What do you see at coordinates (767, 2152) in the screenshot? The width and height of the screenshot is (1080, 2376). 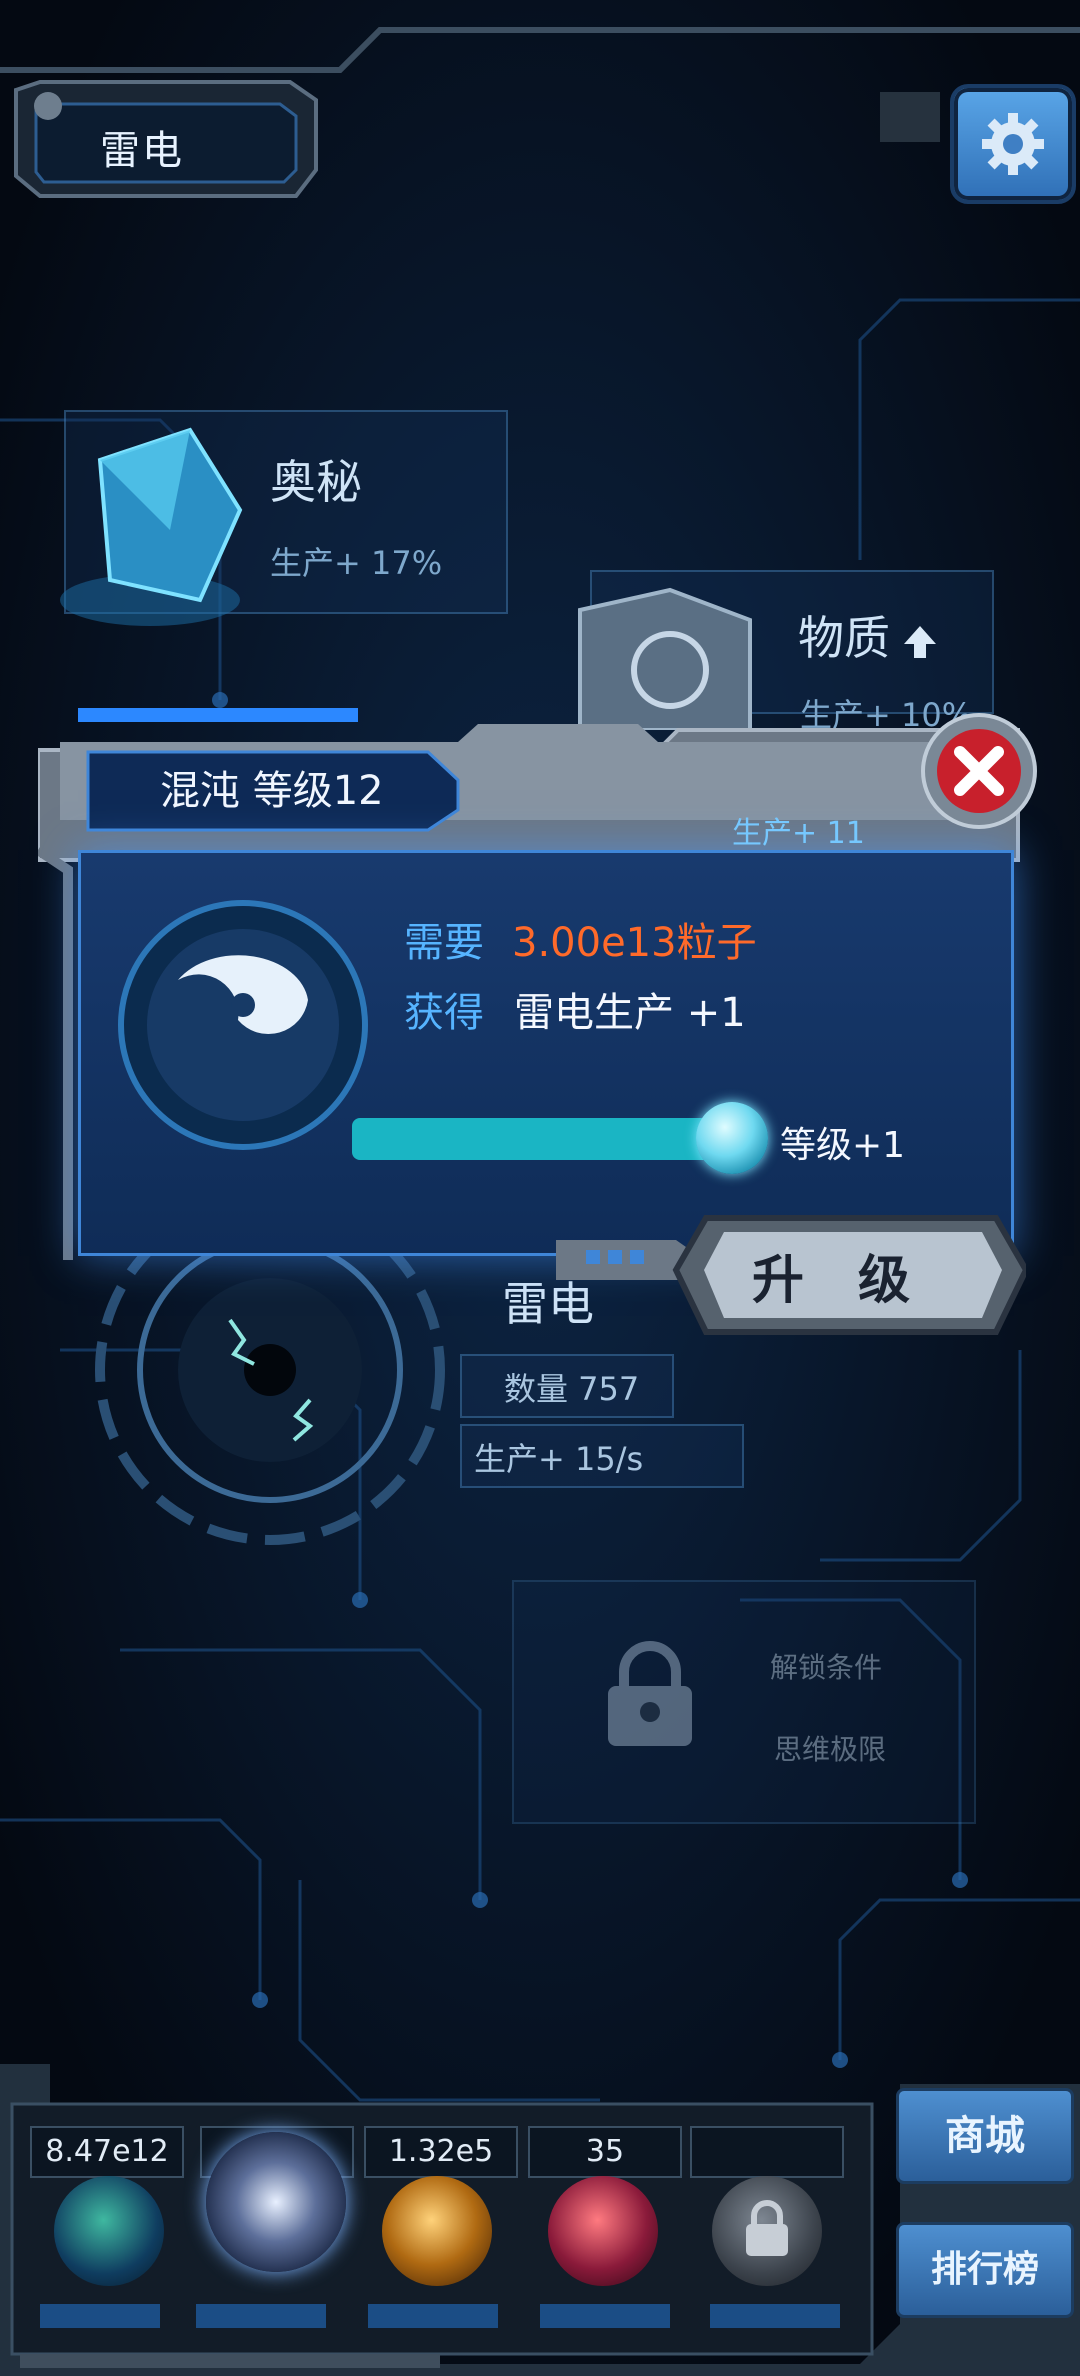 I see `resource-locked` at bounding box center [767, 2152].